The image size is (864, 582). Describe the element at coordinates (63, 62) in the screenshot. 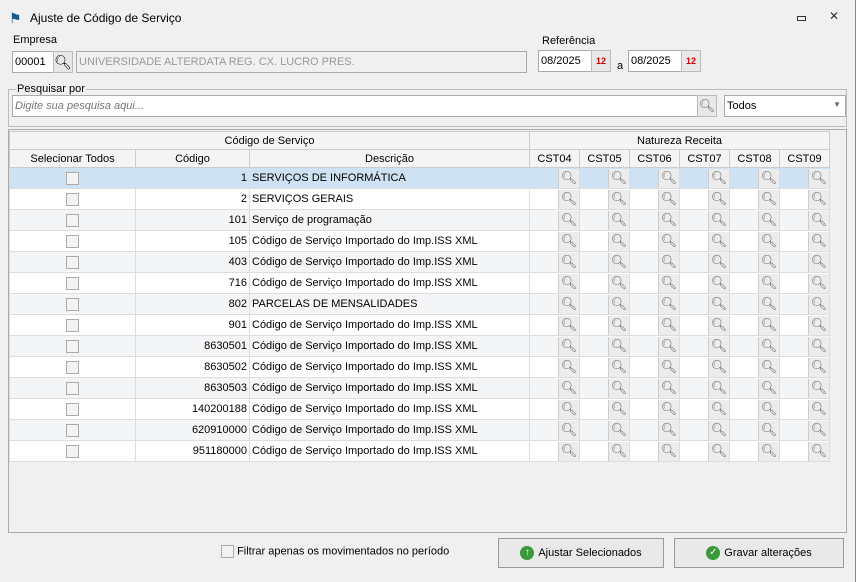

I see `empresa-search-button: 🔍︎` at that location.